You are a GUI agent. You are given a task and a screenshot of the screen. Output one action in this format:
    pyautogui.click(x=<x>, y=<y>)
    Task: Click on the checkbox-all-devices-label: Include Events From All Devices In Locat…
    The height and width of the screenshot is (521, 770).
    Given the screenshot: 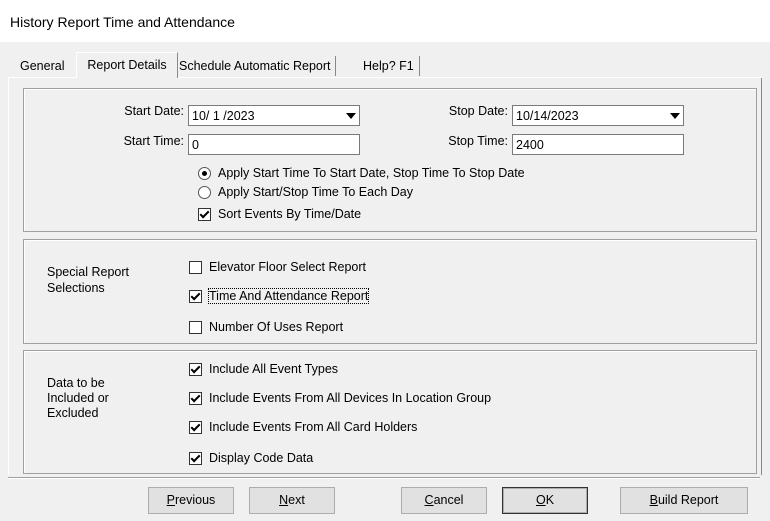 What is the action you would take?
    pyautogui.click(x=350, y=398)
    